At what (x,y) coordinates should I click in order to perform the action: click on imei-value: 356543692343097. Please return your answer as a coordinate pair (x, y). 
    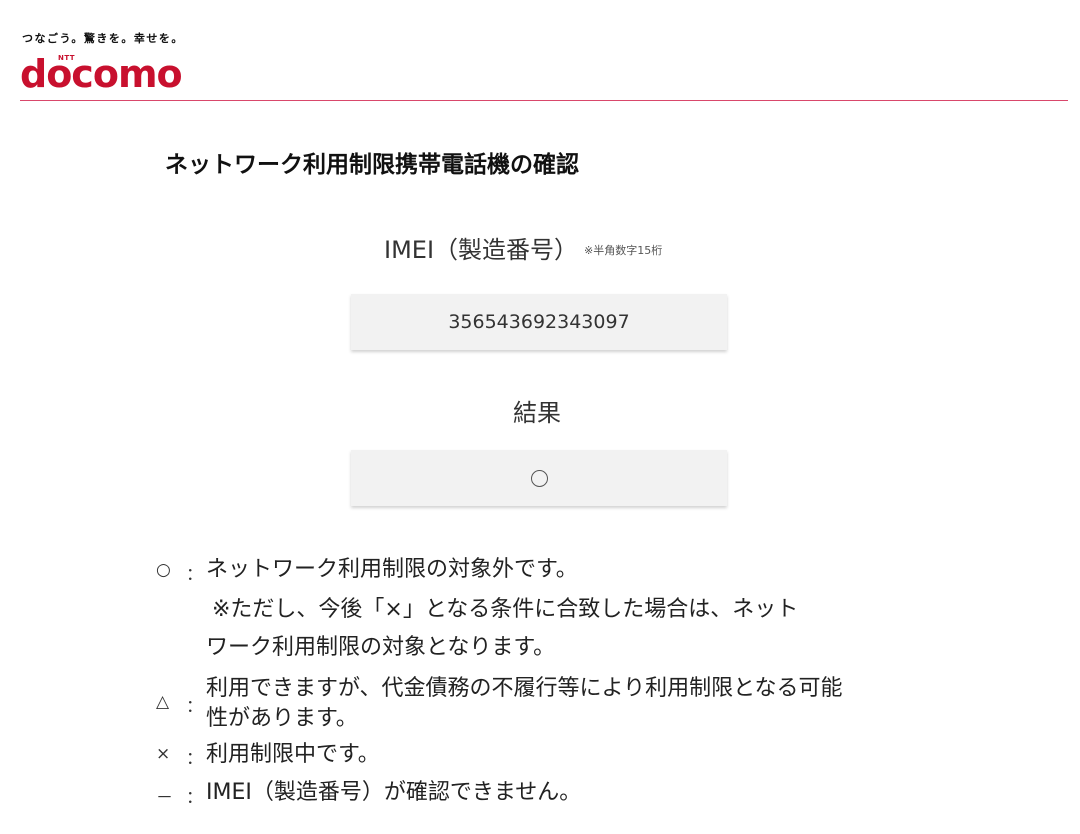
    Looking at the image, I should click on (539, 322).